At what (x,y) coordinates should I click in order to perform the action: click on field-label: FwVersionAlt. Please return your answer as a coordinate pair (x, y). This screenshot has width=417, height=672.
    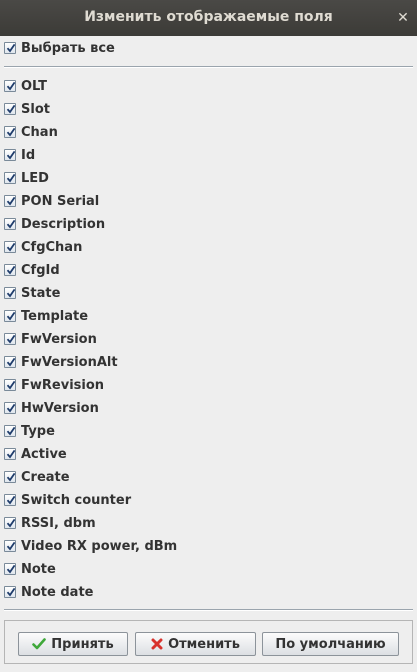
    Looking at the image, I should click on (69, 362).